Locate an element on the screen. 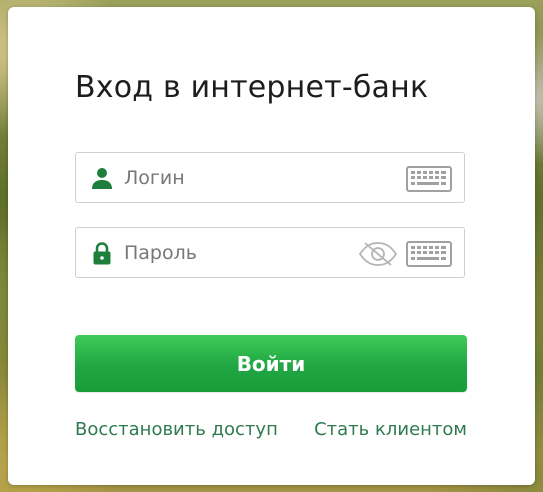 This screenshot has height=492, width=543. password-field is located at coordinates (270, 252).